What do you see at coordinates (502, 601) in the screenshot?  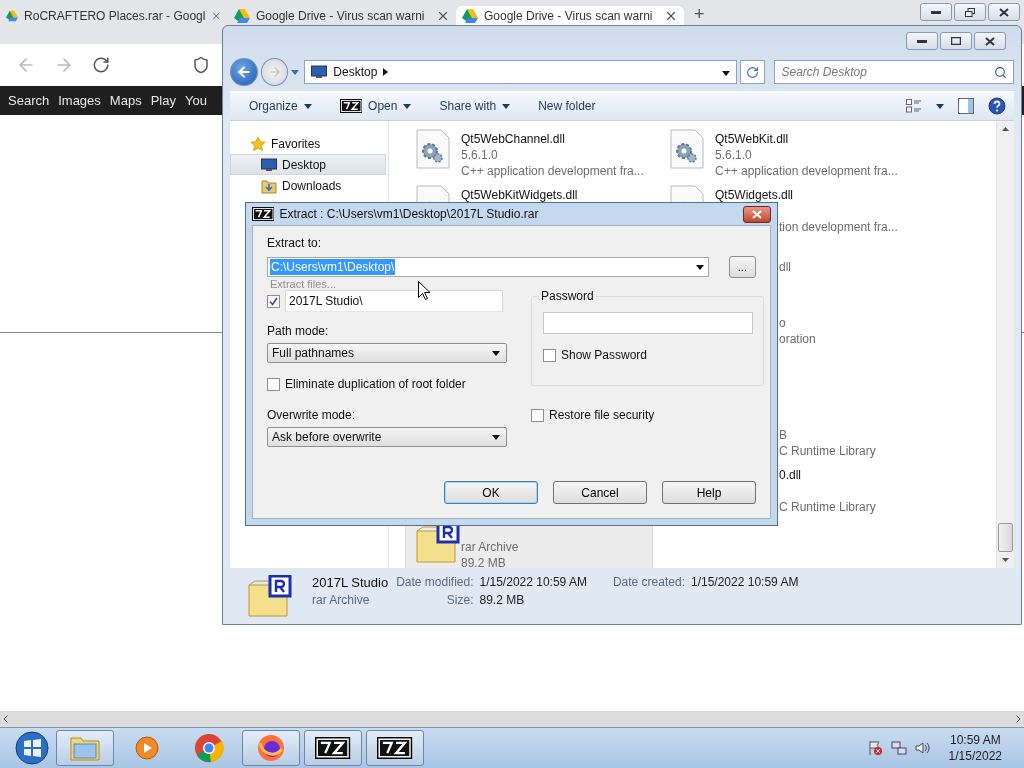 I see `detail-value: 89.2 MB` at bounding box center [502, 601].